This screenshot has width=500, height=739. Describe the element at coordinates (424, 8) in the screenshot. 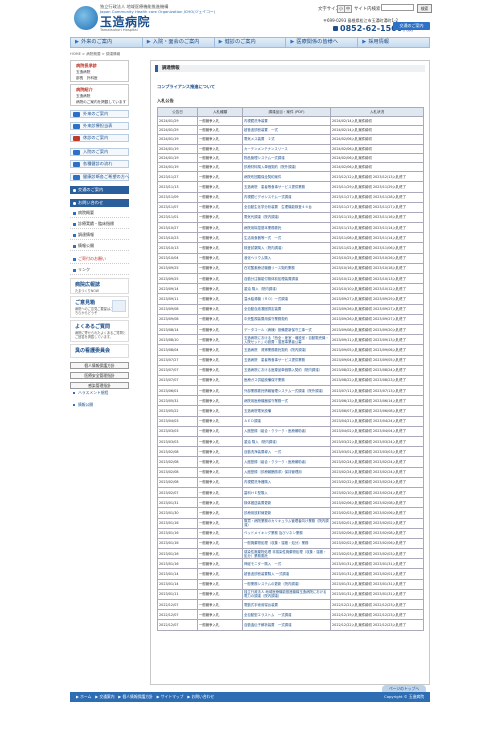

I see `search-button: 検索` at that location.